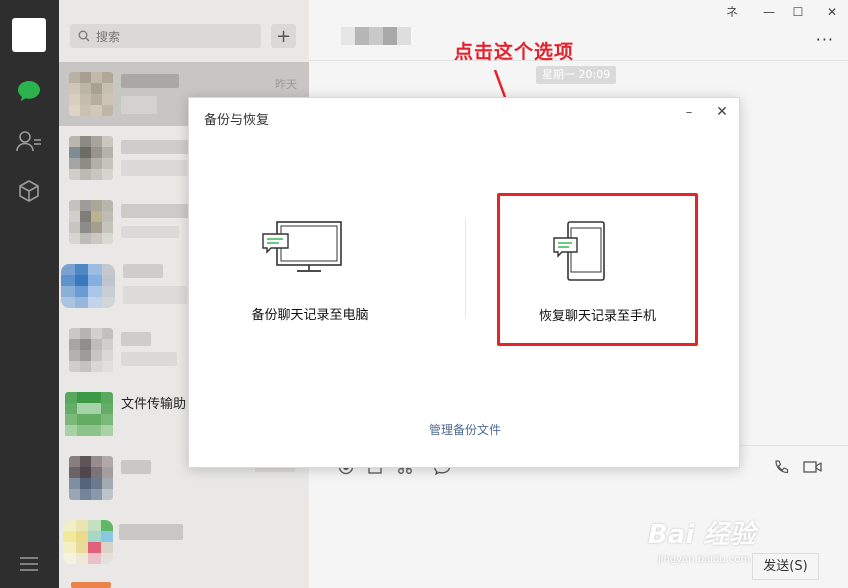  What do you see at coordinates (237, 120) in the screenshot?
I see `dialog-title: 备份与恢复` at bounding box center [237, 120].